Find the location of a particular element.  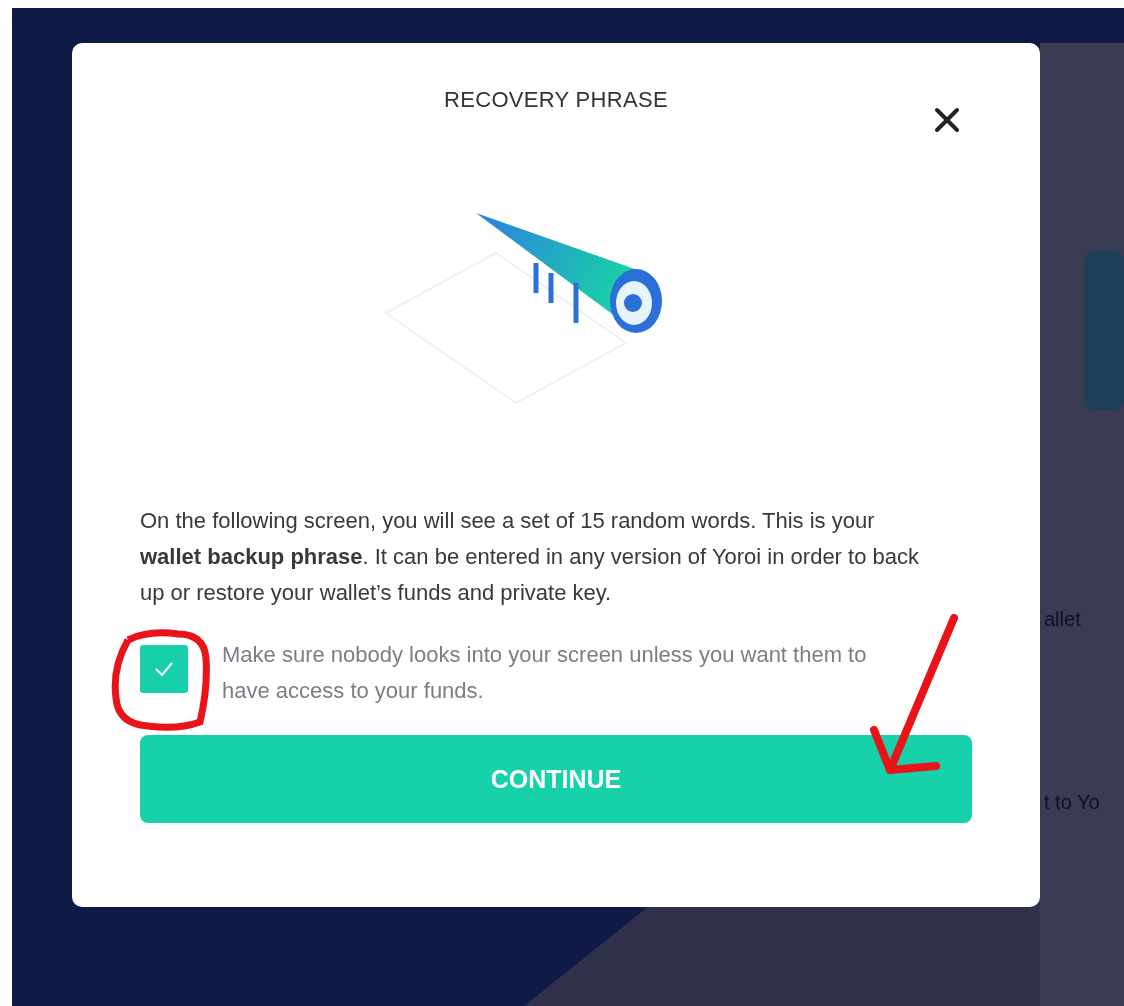

close-icon is located at coordinates (947, 120).